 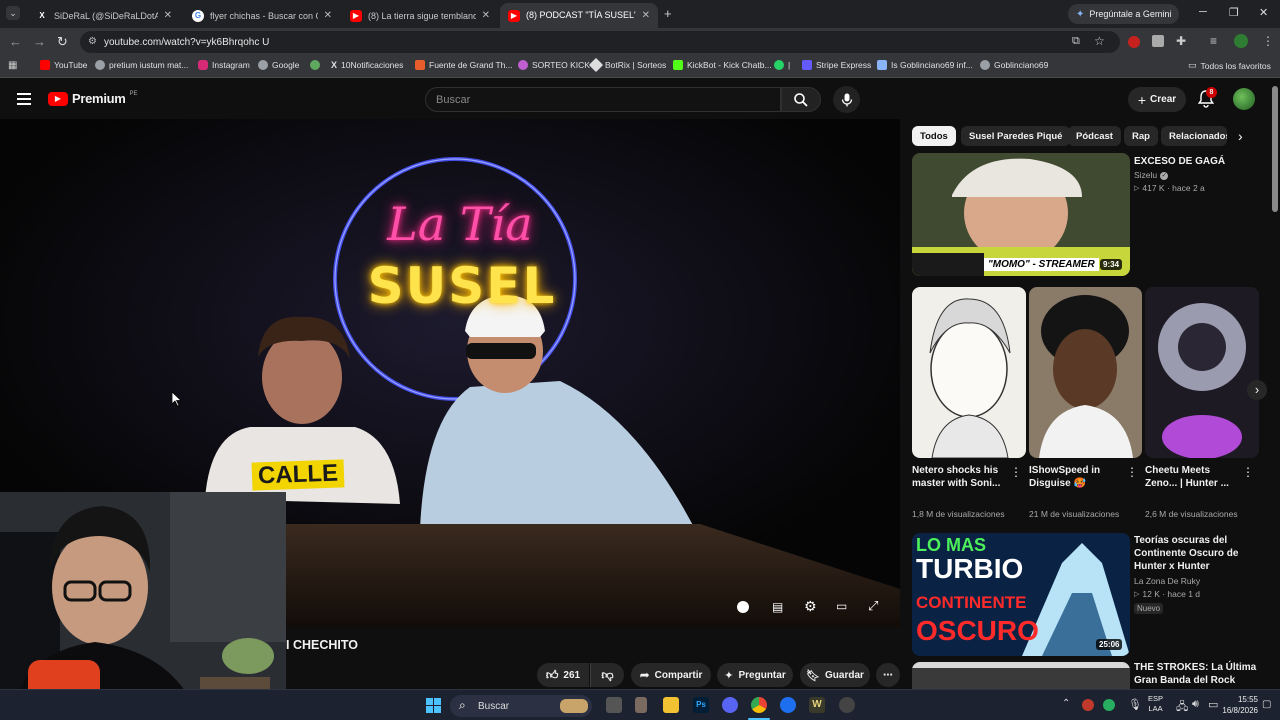 I want to click on short-title: IShowSpeed in Disguise 🥵, so click(x=1077, y=477).